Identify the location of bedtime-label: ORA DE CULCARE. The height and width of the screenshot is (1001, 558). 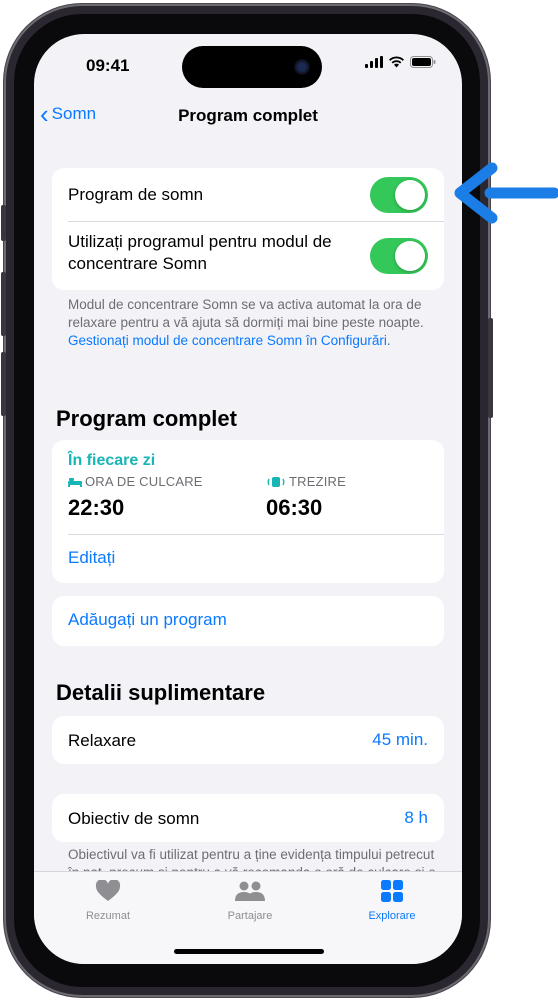
(144, 481).